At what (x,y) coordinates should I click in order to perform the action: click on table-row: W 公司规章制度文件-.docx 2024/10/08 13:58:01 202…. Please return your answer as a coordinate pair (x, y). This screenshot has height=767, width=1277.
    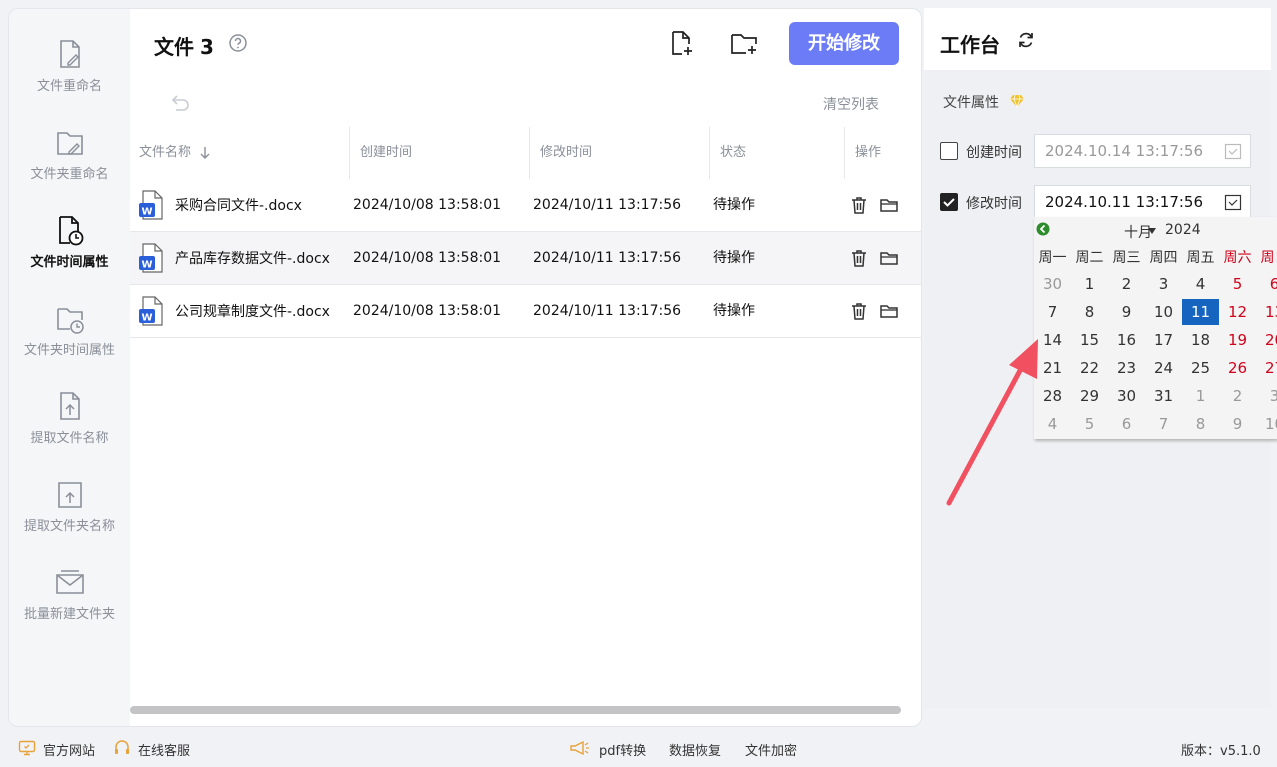
    Looking at the image, I should click on (525, 311).